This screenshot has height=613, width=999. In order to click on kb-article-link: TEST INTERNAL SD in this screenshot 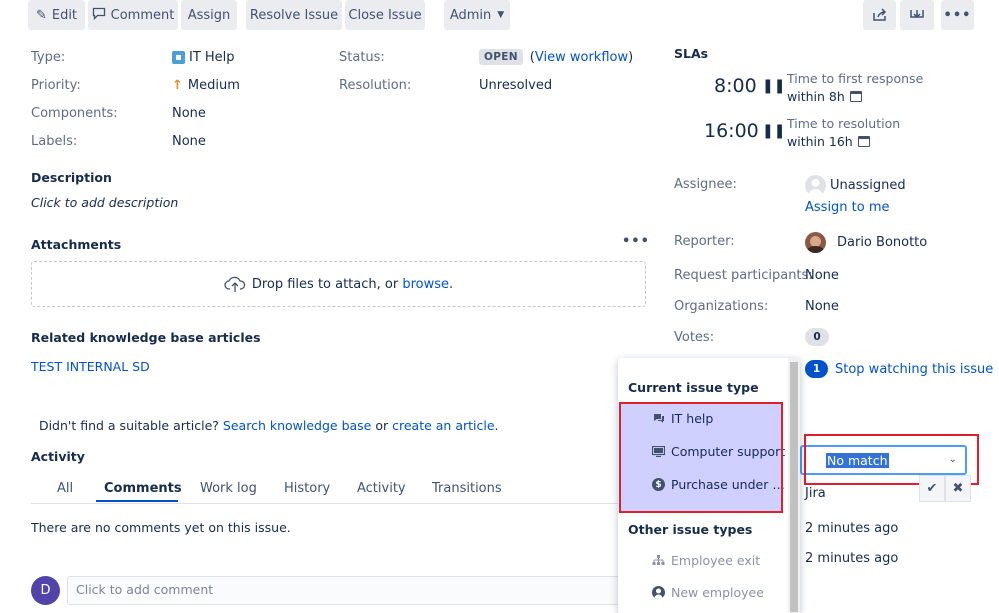, I will do `click(90, 366)`.